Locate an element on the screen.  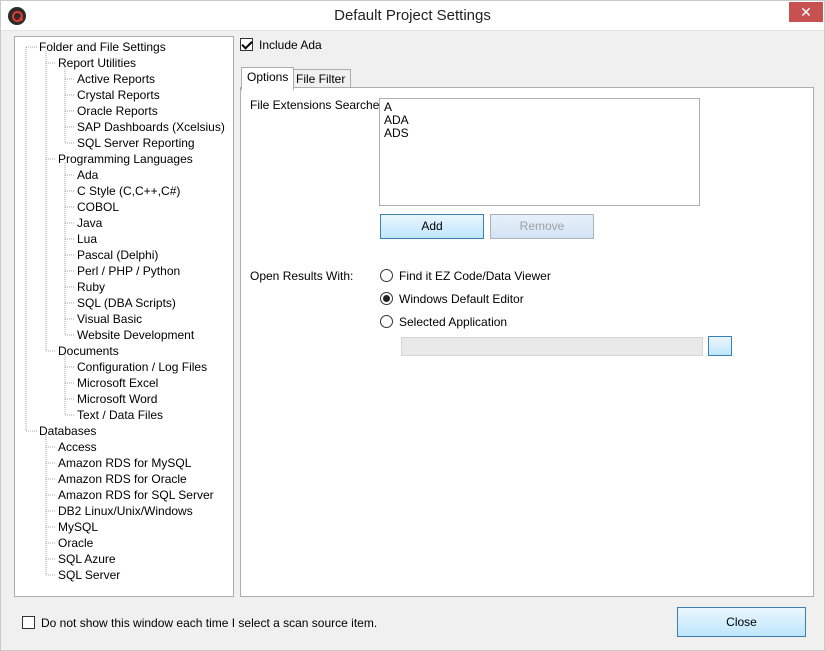
browse-application-button is located at coordinates (720, 346).